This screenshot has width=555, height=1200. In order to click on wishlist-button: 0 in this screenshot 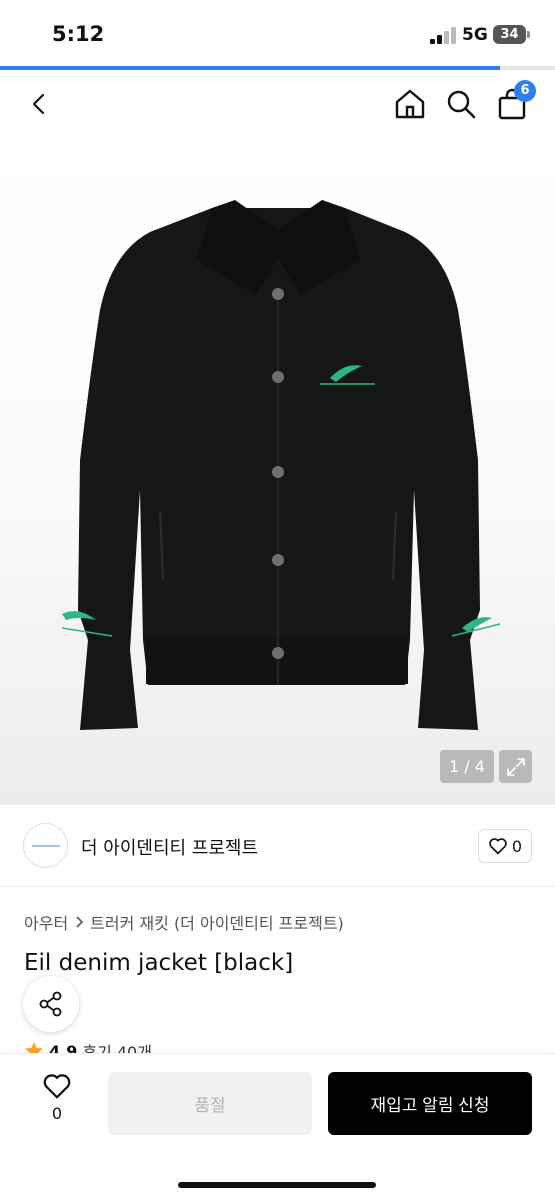, I will do `click(57, 1105)`.